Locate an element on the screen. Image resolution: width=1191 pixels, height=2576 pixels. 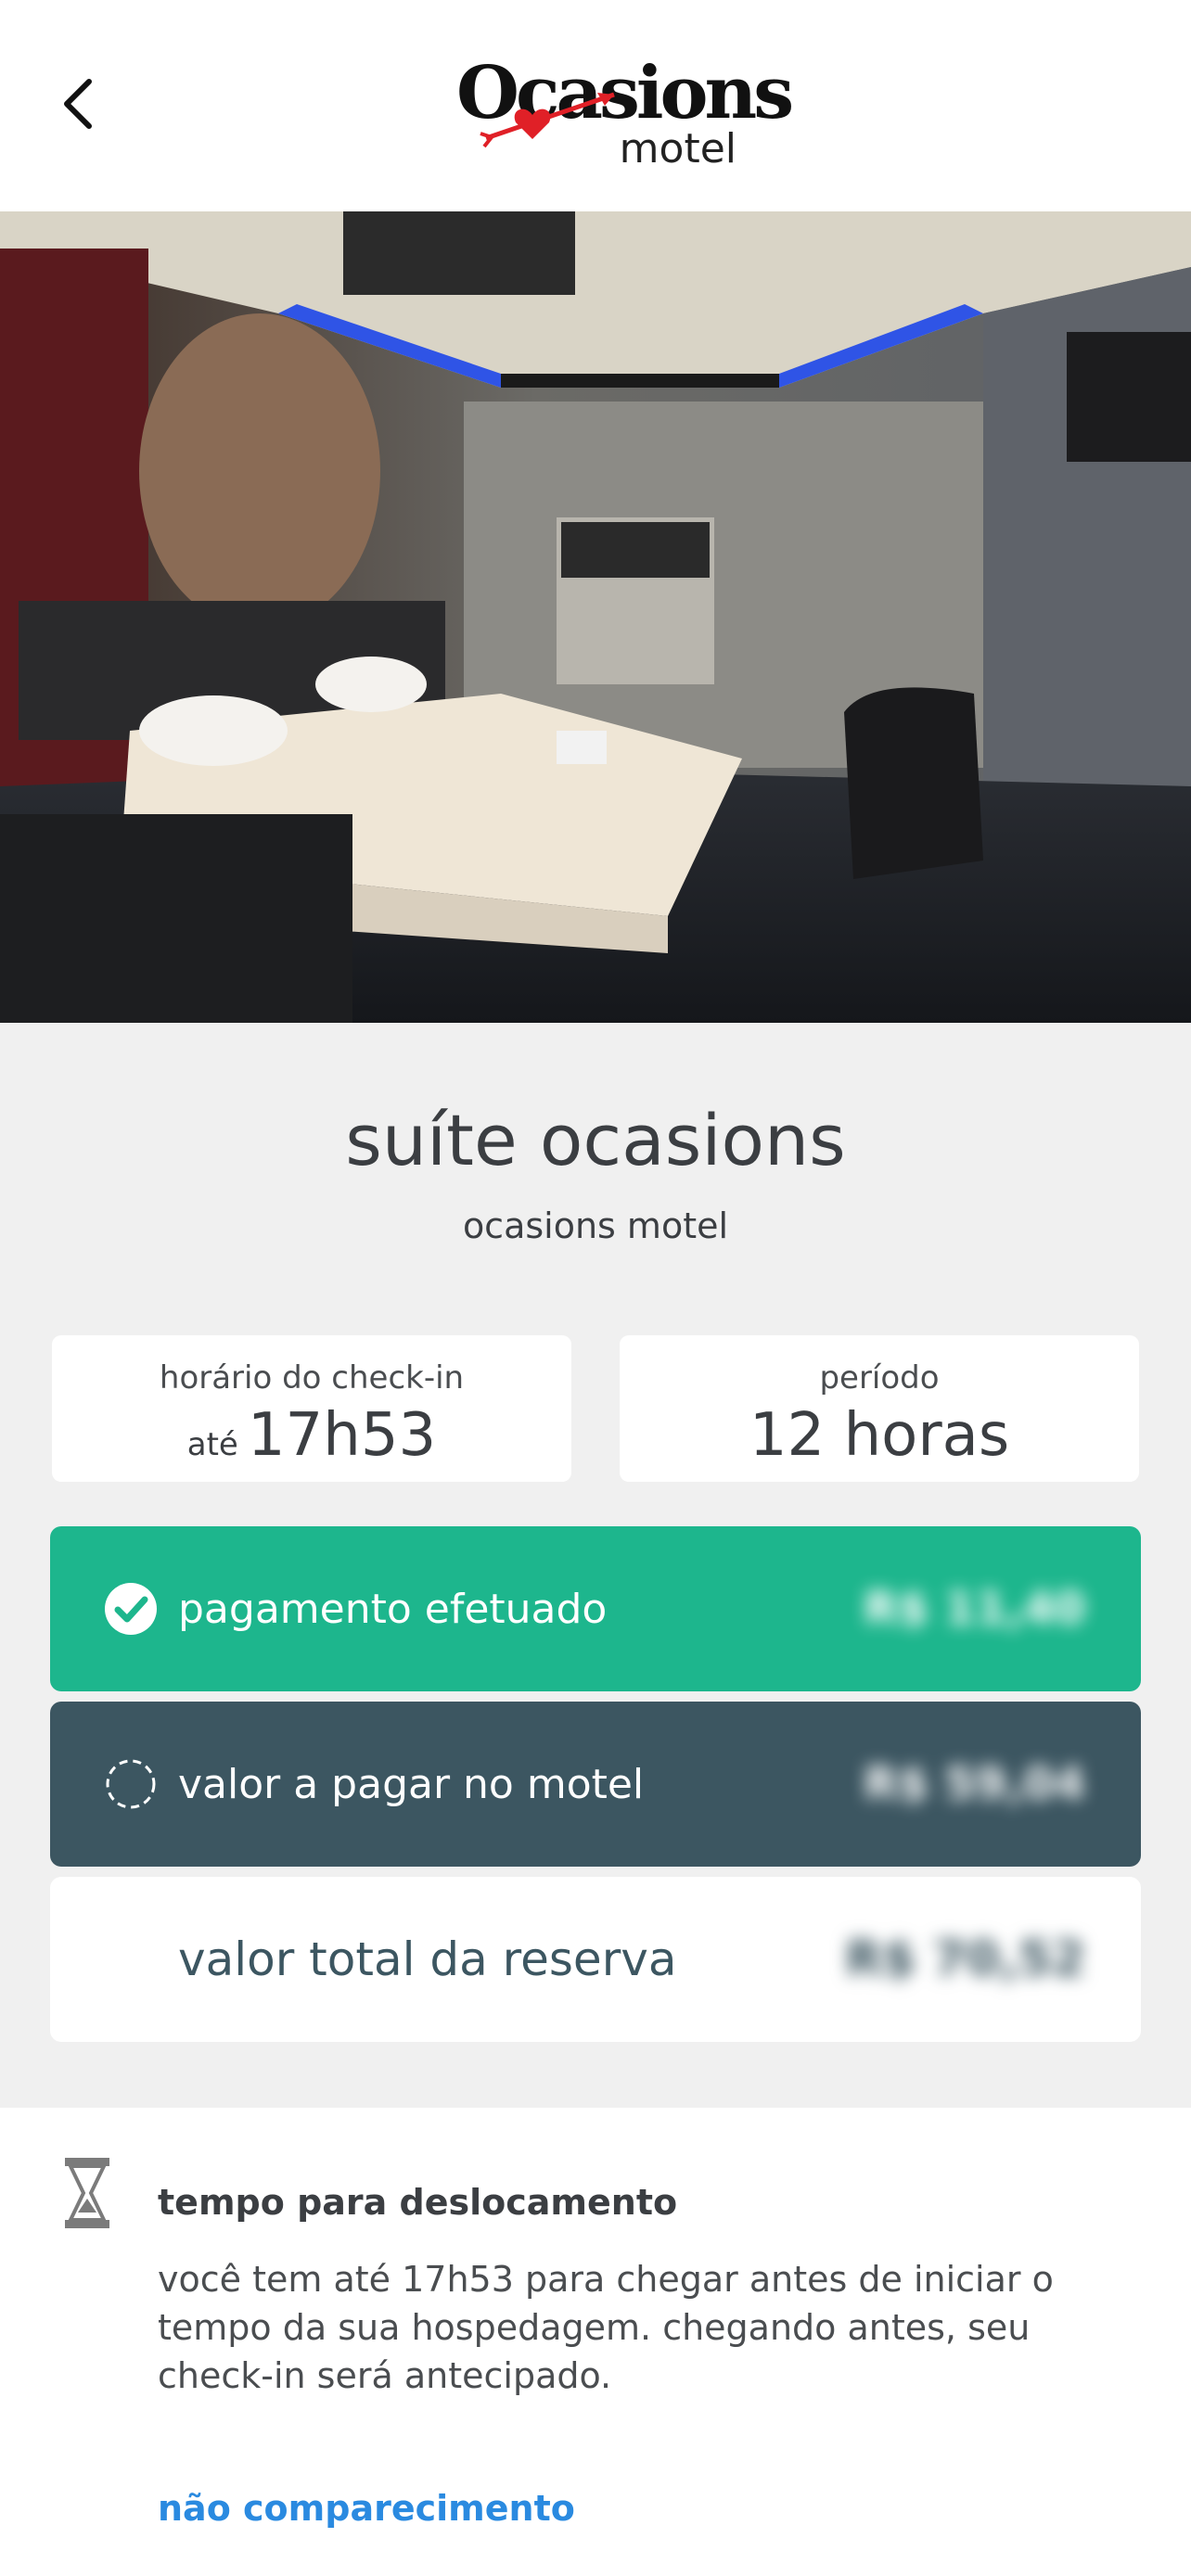
checkin-value: até 17h53 is located at coordinates (311, 1440).